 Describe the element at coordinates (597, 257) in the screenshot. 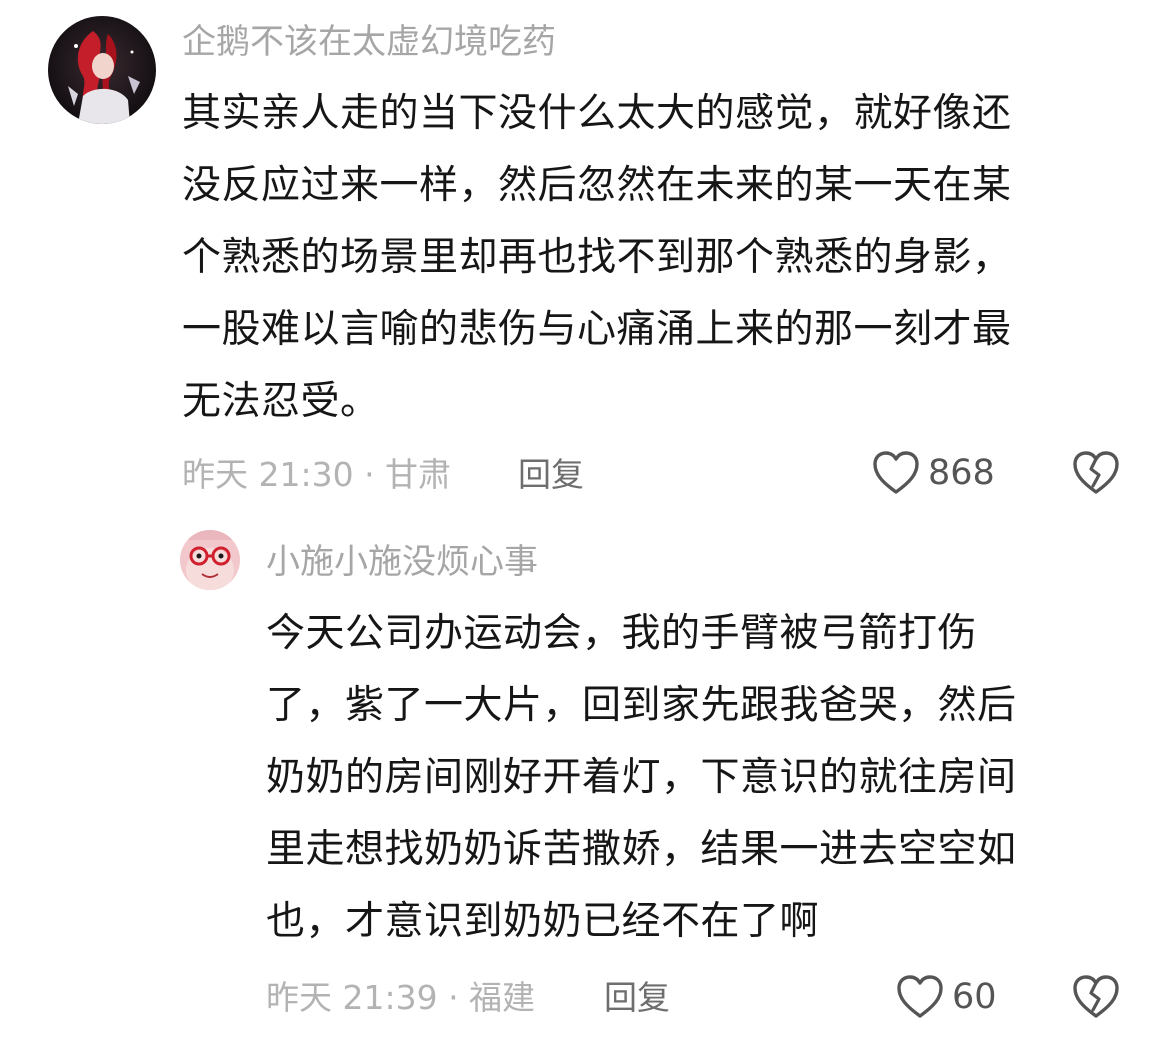

I see `comment-line: 个熟悉的场景里却再也找不到那个熟悉的身影，` at that location.